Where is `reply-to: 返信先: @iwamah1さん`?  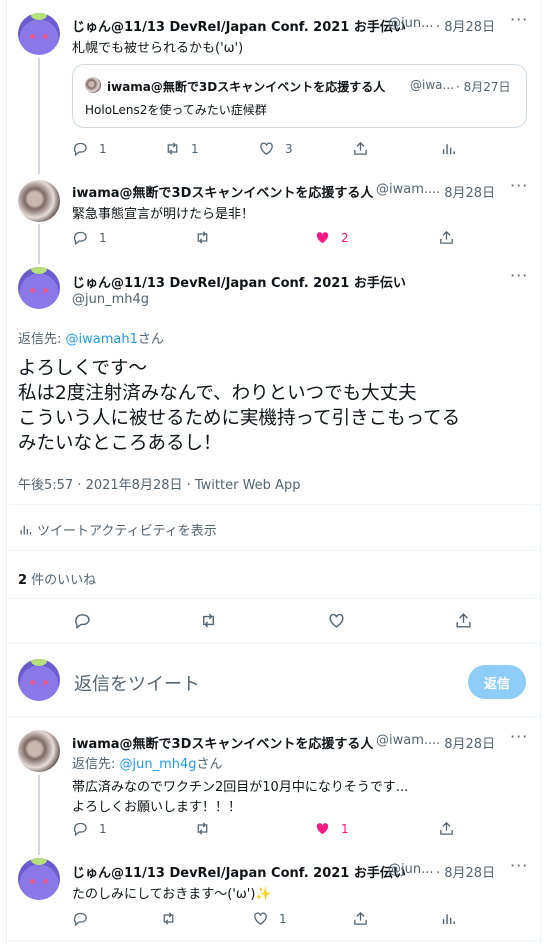
reply-to: 返信先: @iwamah1さん is located at coordinates (91, 339).